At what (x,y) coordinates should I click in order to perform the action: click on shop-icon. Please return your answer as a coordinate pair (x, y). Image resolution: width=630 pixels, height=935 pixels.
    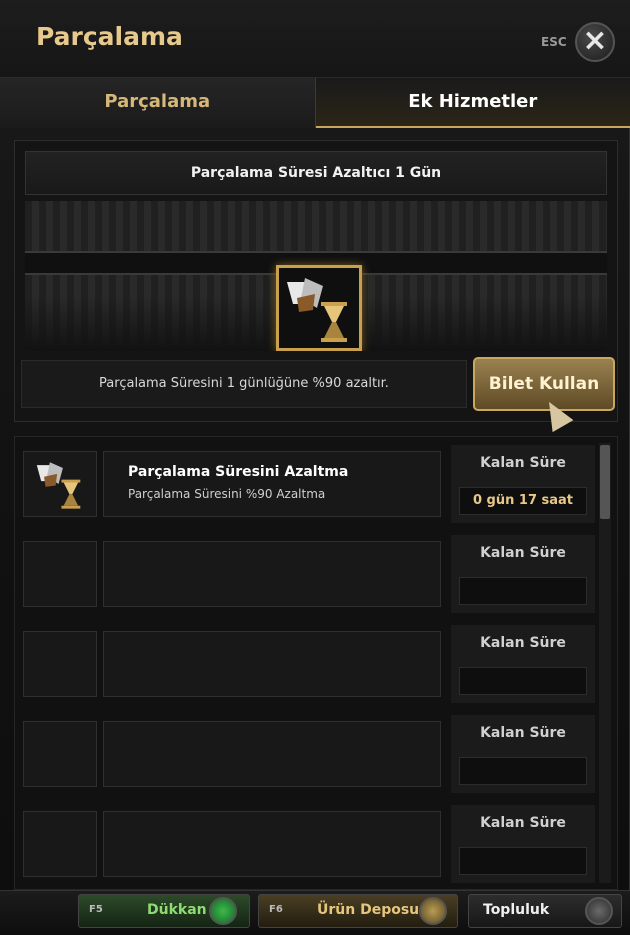
    Looking at the image, I should click on (223, 911).